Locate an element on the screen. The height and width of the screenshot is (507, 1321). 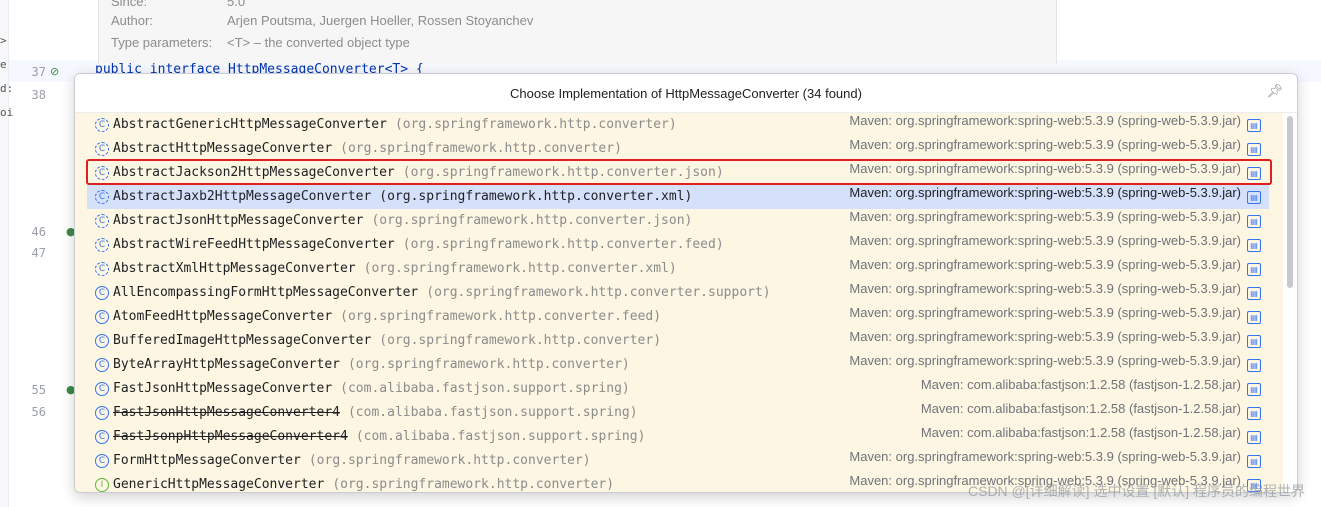
class-name: AbstractHttpMessageConverter is located at coordinates (223, 148).